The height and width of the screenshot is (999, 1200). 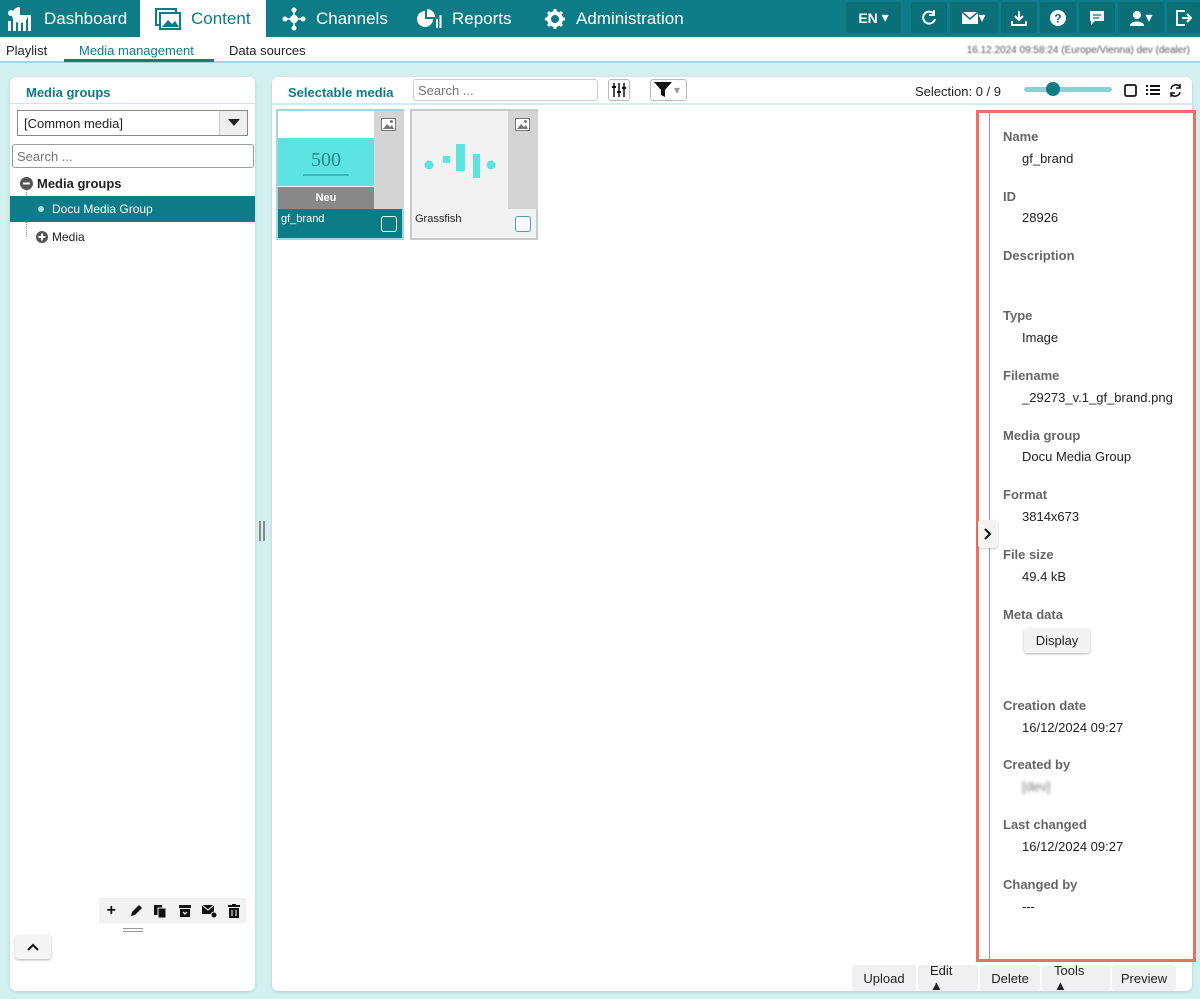 What do you see at coordinates (1010, 978) in the screenshot?
I see `delete-button: Delete` at bounding box center [1010, 978].